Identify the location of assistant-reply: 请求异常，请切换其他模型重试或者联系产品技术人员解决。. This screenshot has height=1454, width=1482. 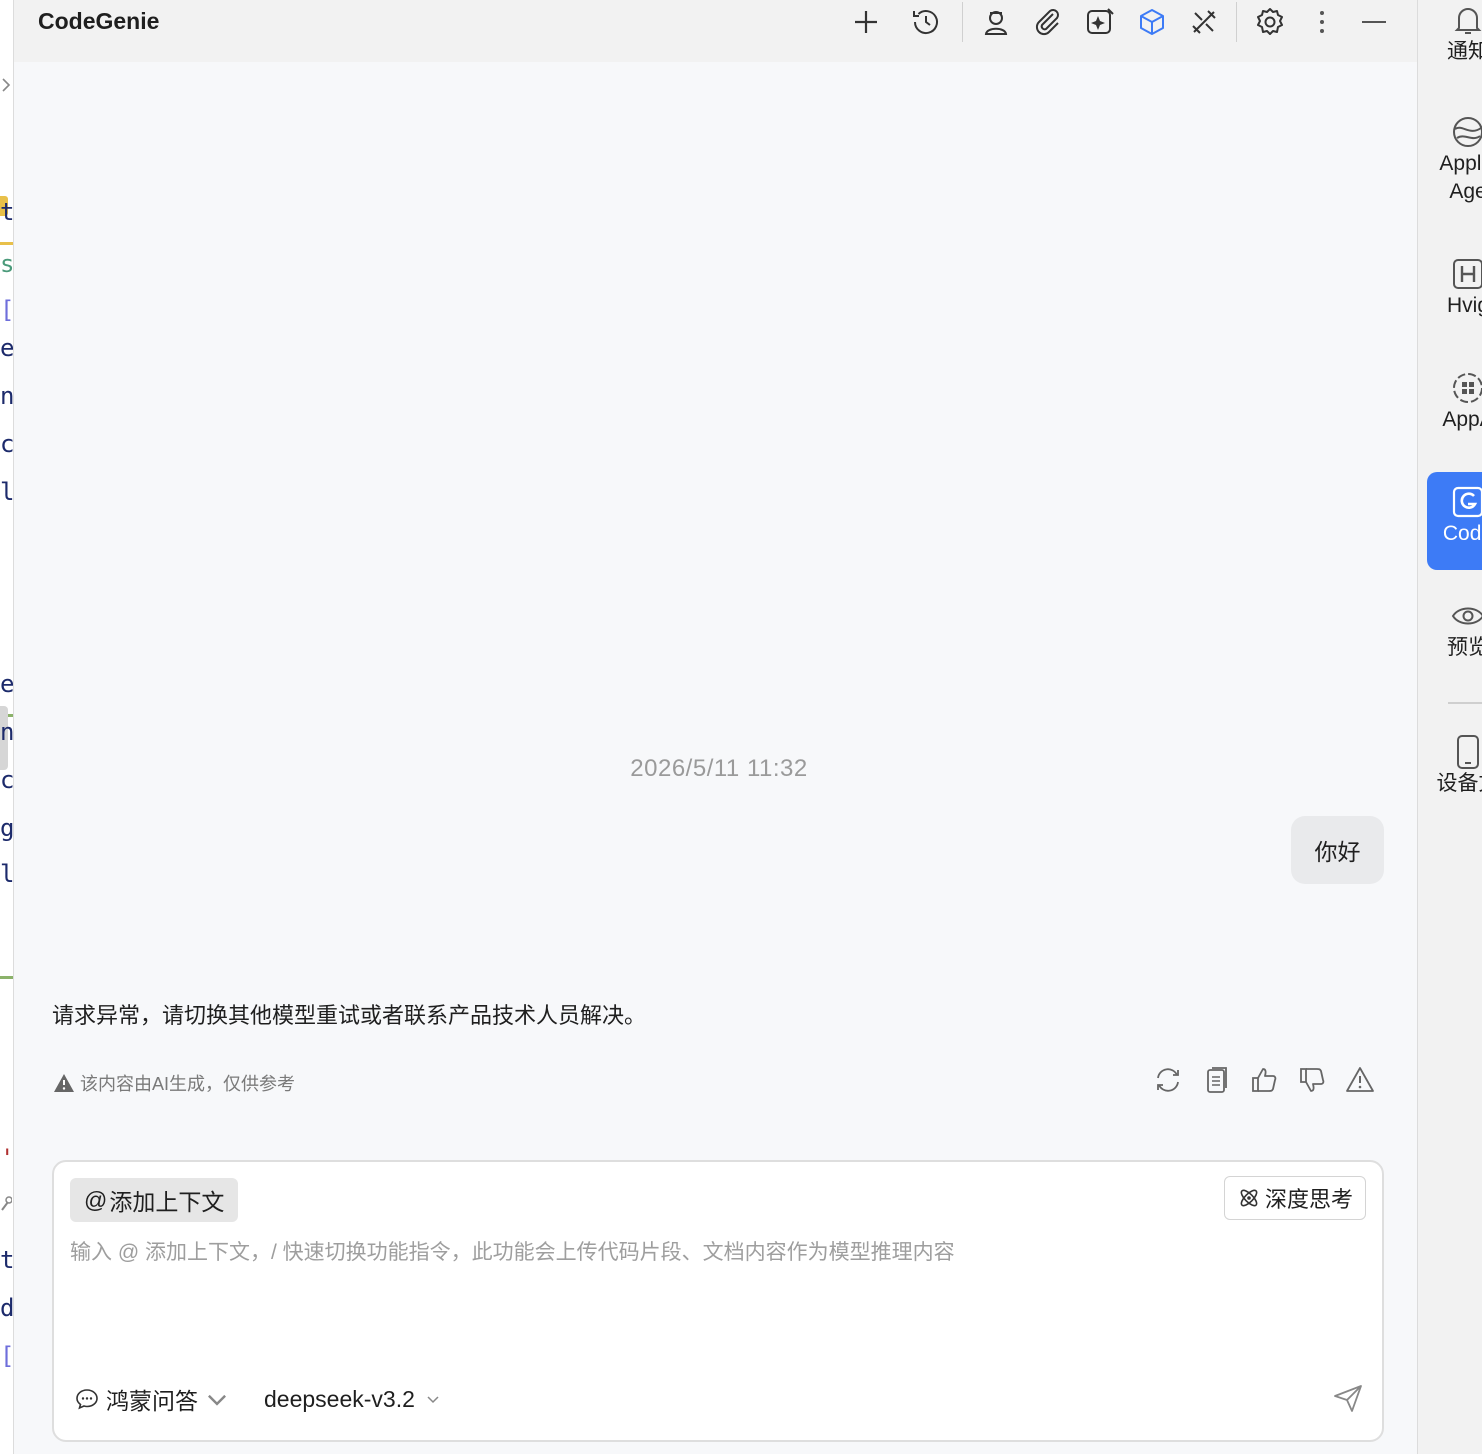
(349, 1015).